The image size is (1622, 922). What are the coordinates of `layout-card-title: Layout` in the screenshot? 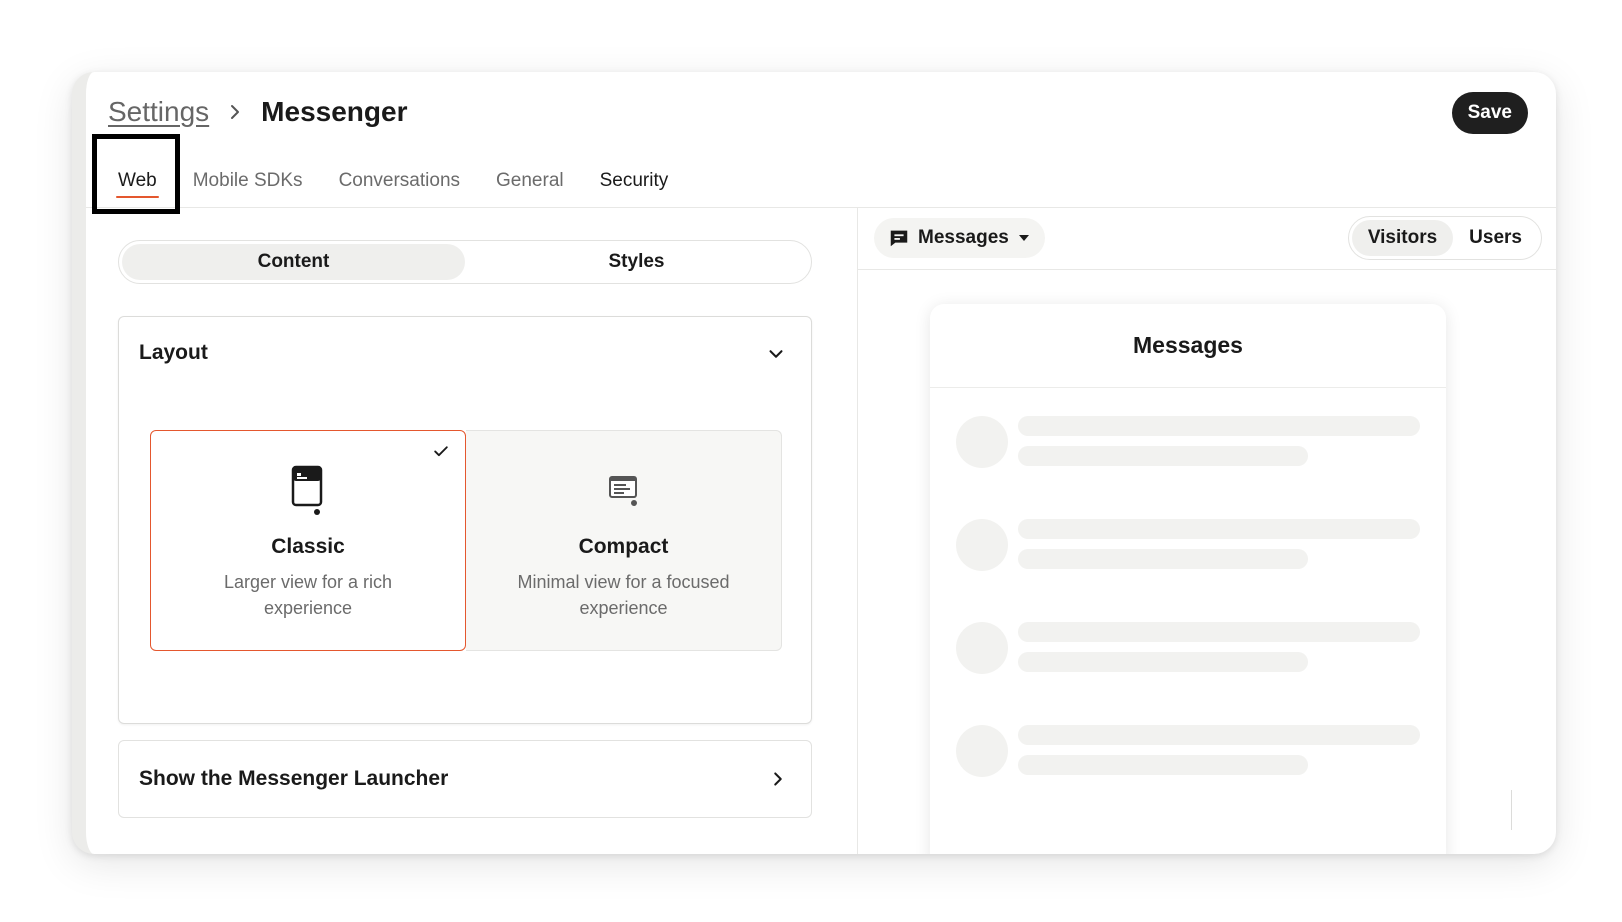 It's located at (173, 352).